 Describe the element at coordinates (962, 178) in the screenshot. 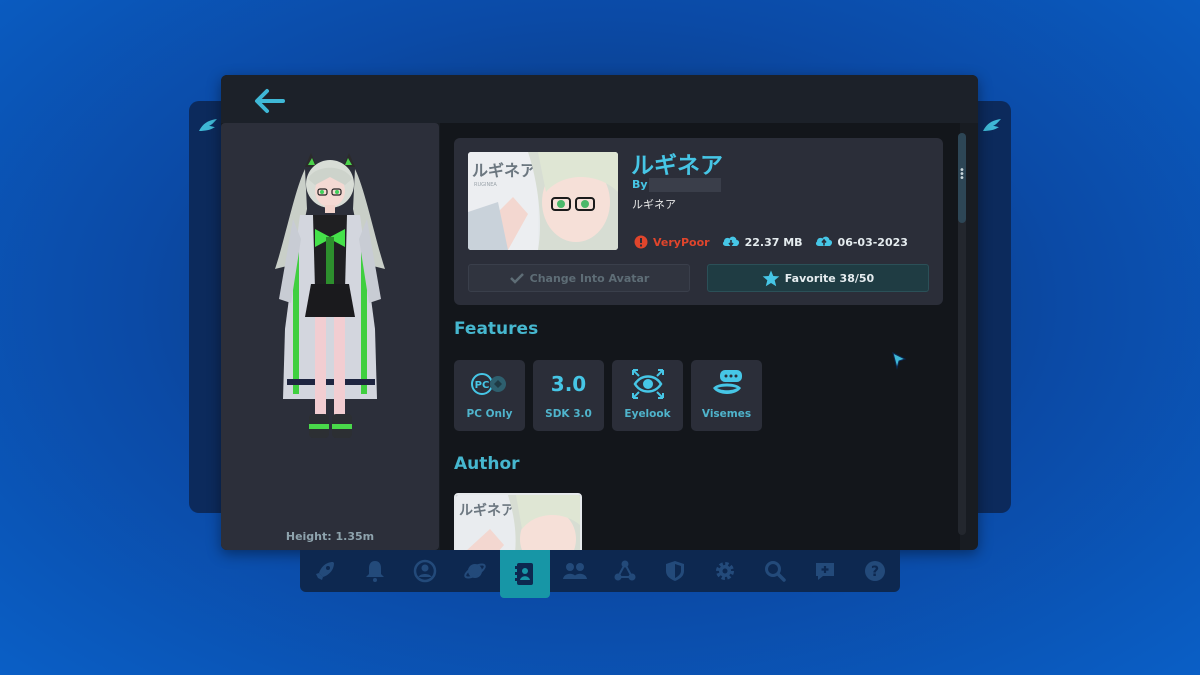

I see `scrollbar-thumb: • • •` at that location.